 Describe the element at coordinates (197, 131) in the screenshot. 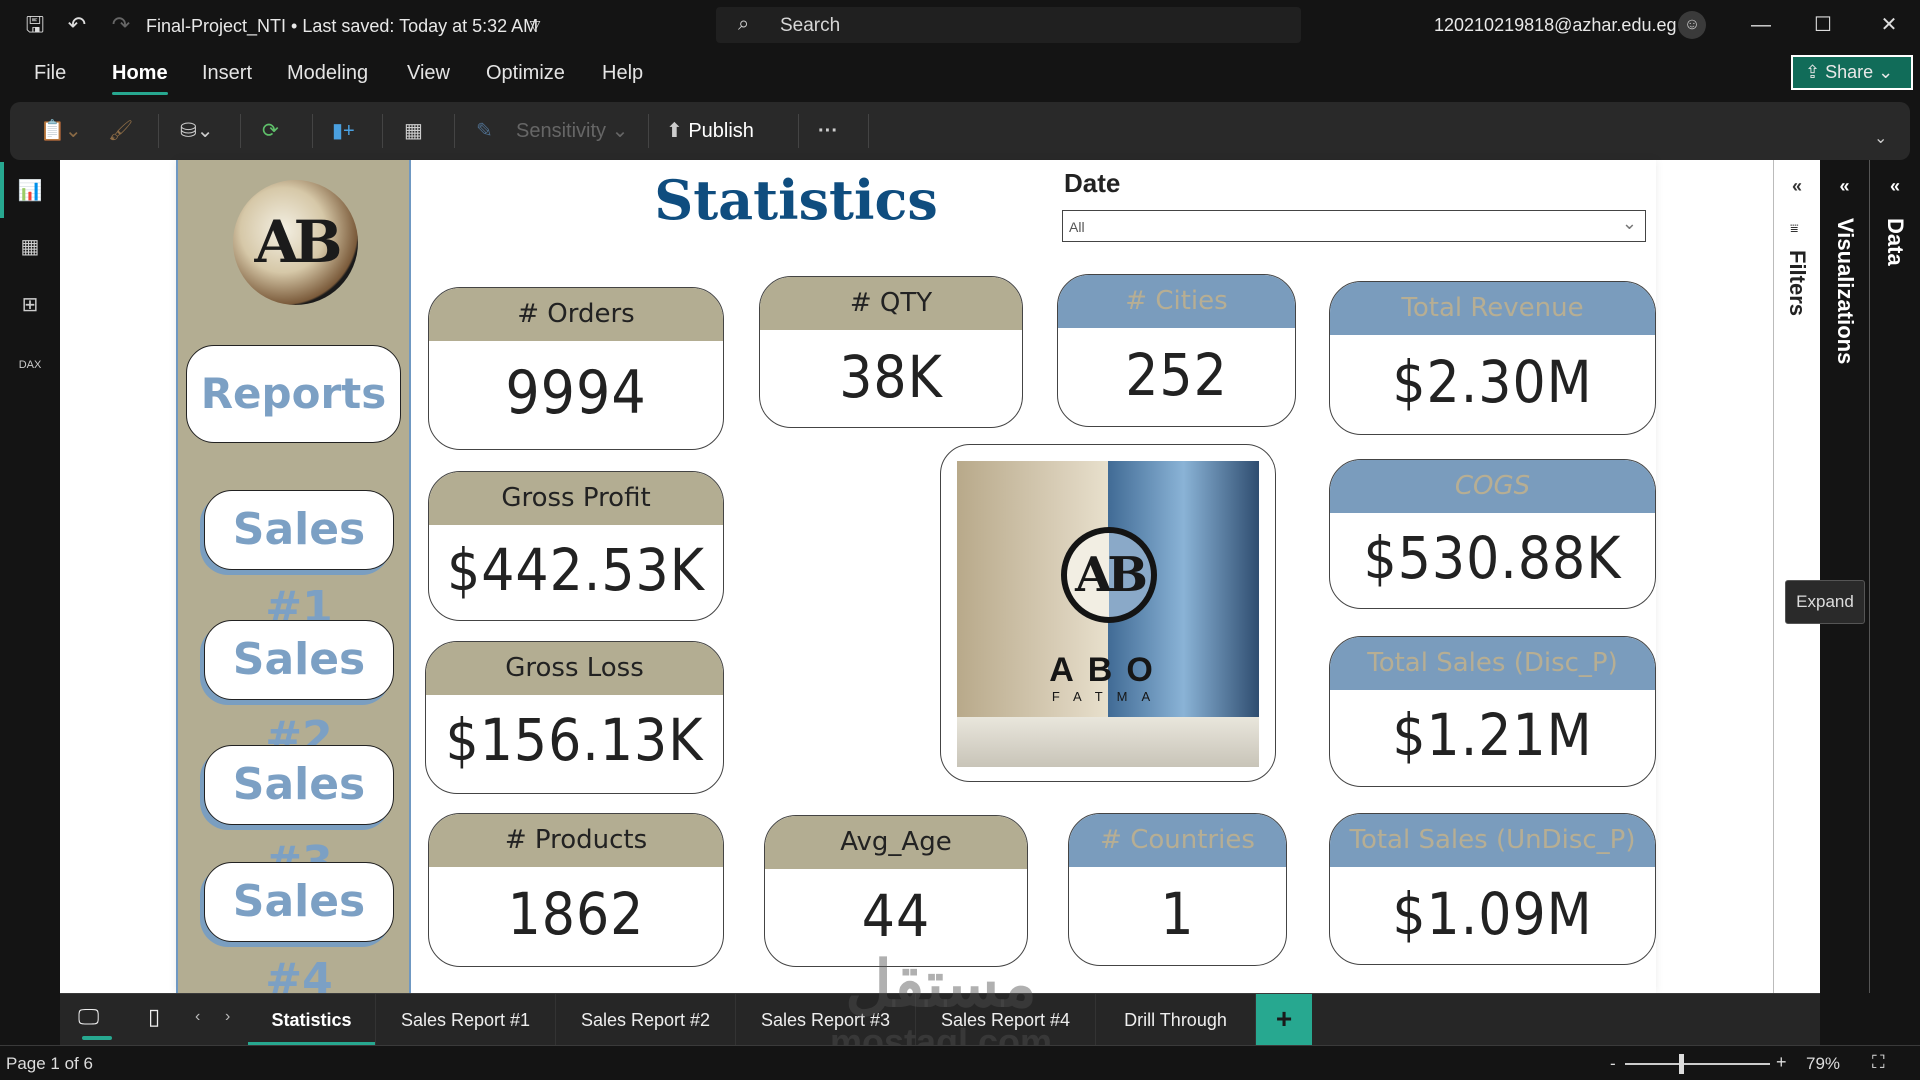

I see `get-data-icon: ⛁⌄` at that location.